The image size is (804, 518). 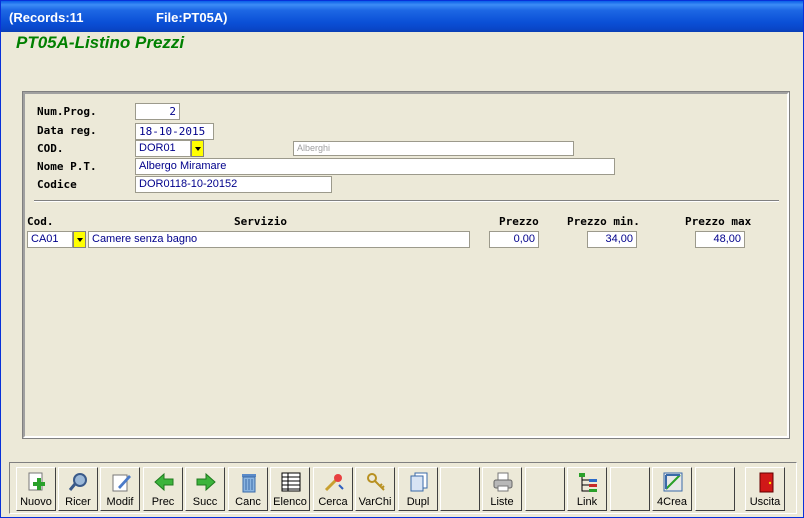 What do you see at coordinates (100, 42) in the screenshot?
I see `form-title: PT05A-Listino Prezzi` at bounding box center [100, 42].